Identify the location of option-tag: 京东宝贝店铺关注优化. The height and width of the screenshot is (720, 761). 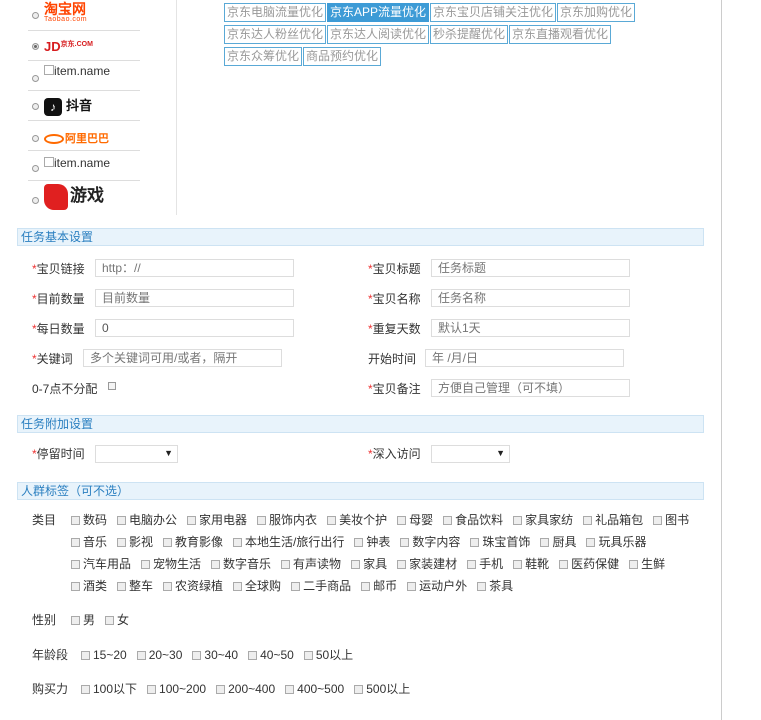
(493, 12).